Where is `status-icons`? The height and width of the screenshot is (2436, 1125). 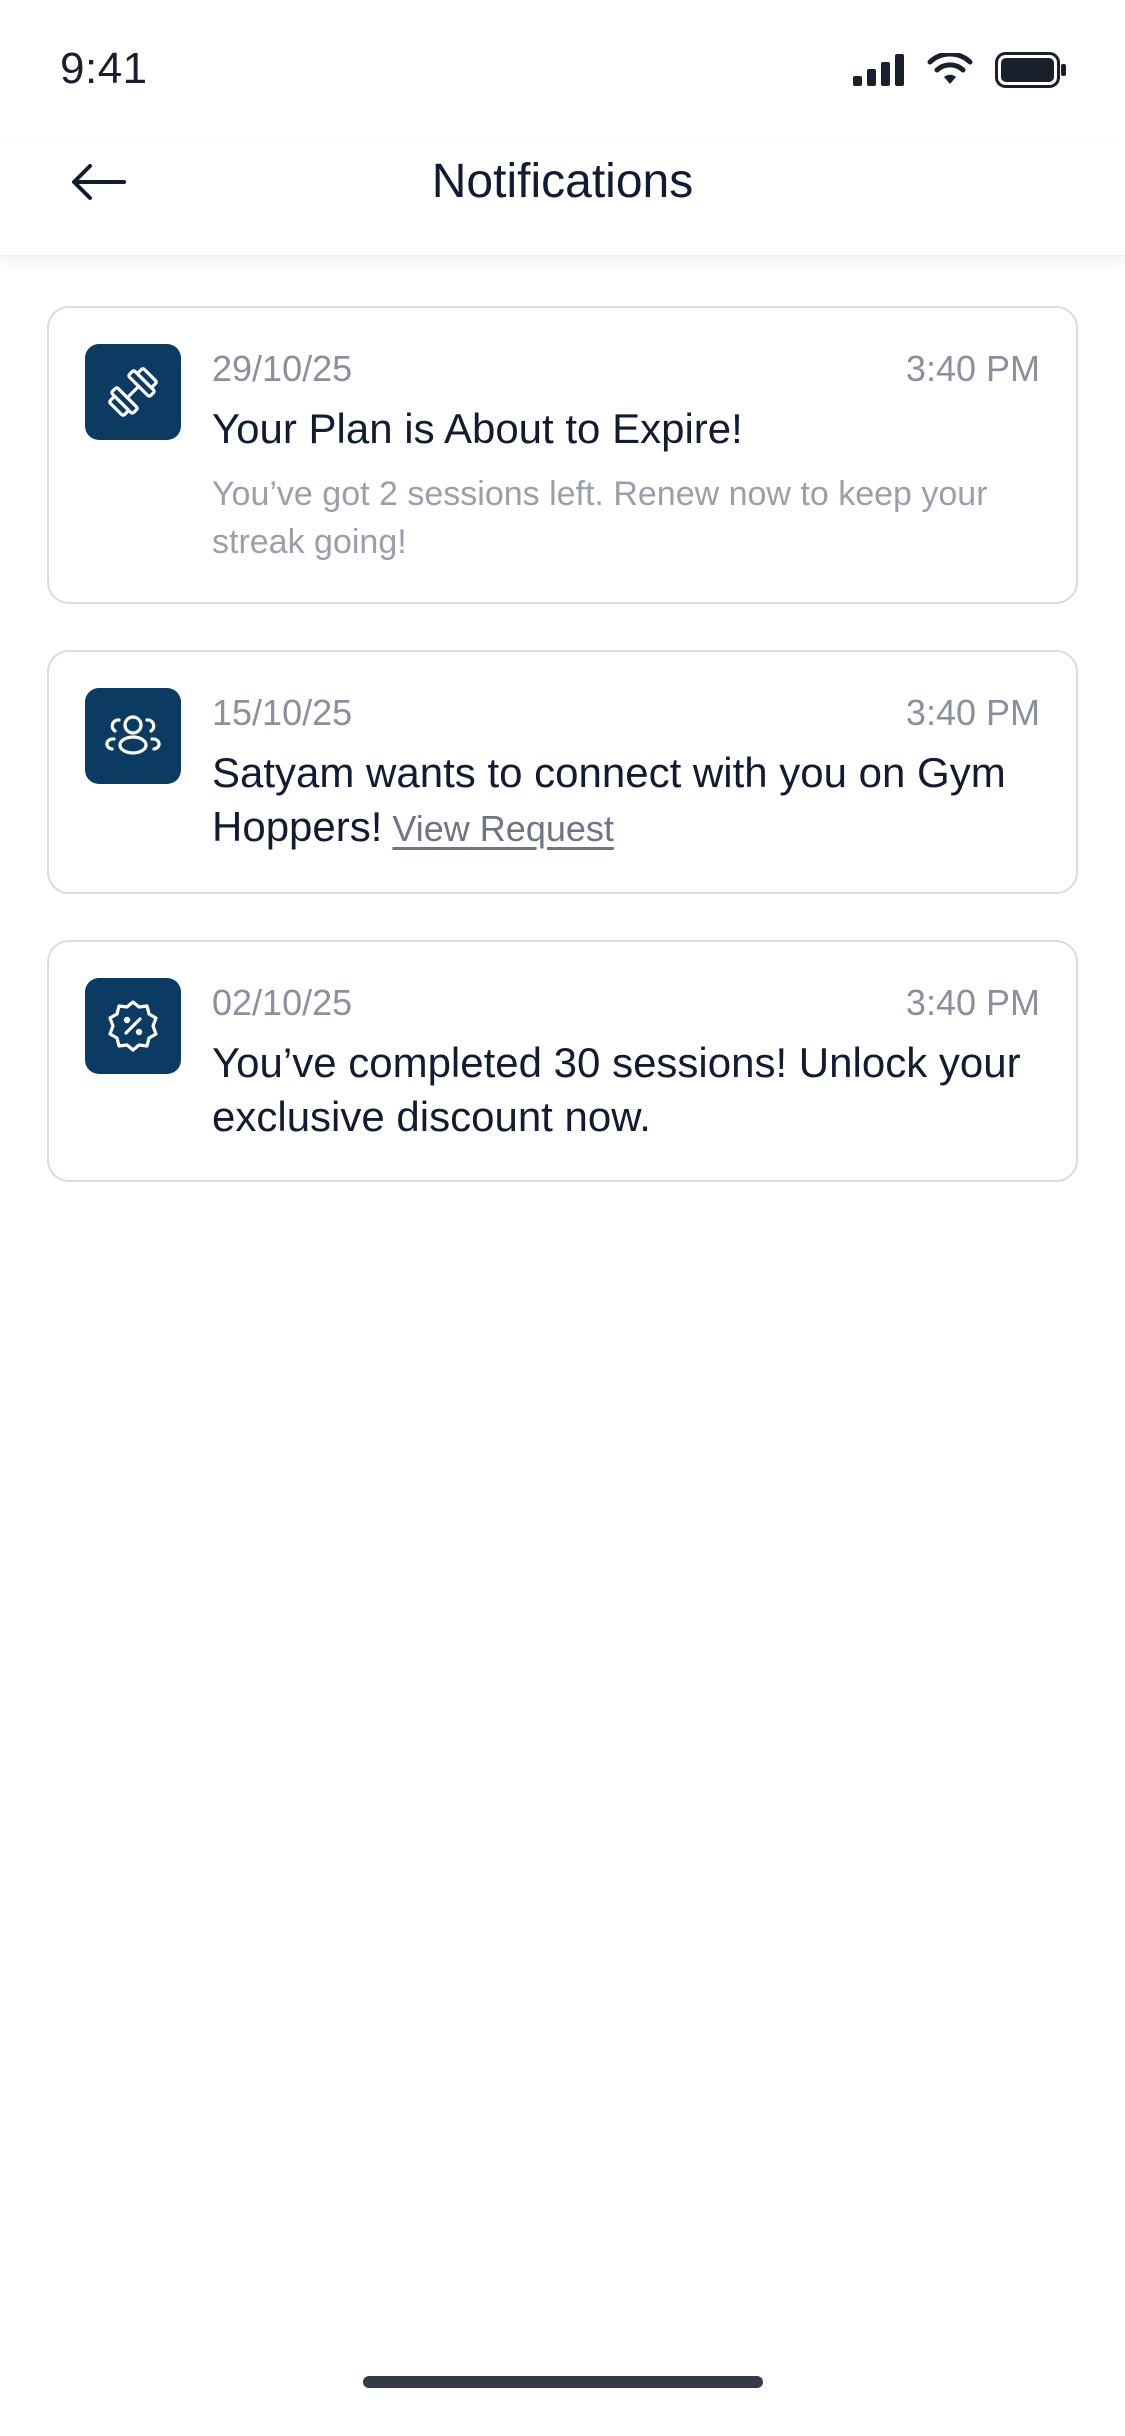
status-icons is located at coordinates (960, 70).